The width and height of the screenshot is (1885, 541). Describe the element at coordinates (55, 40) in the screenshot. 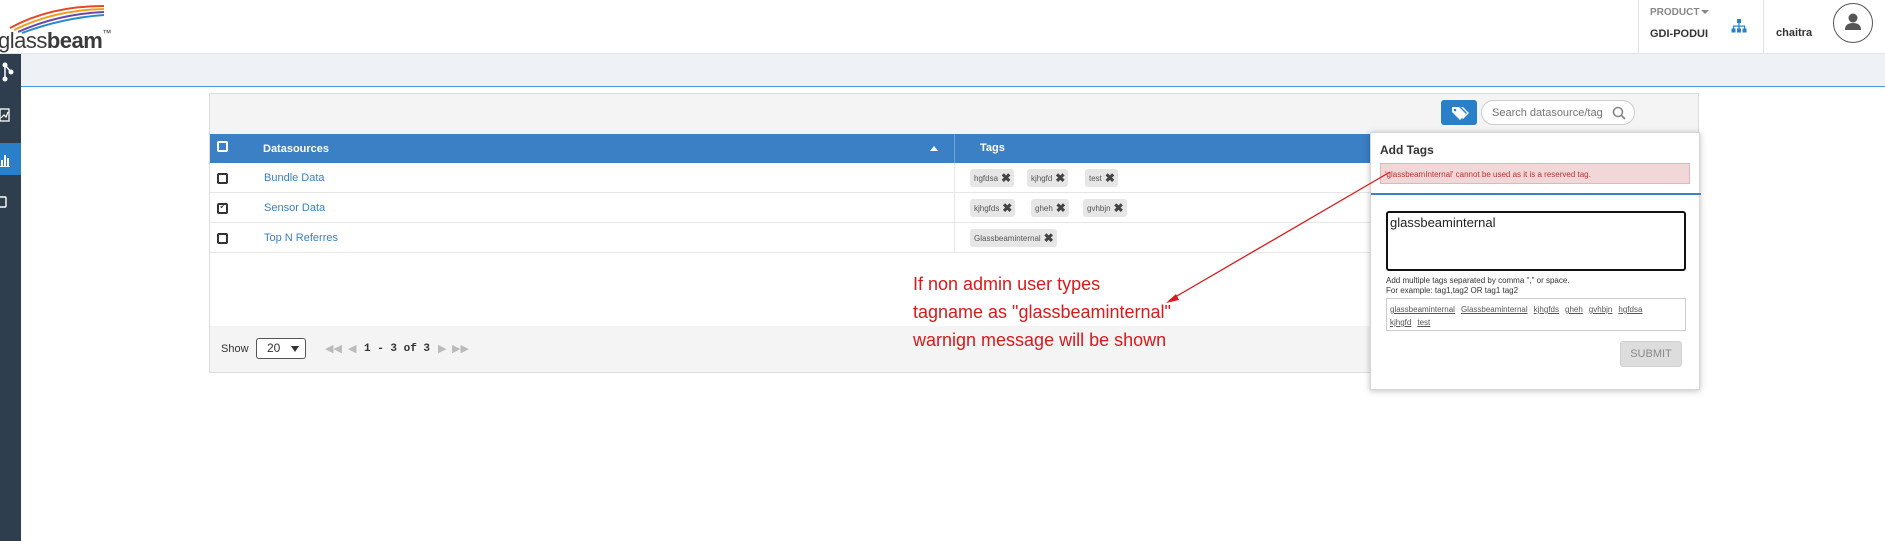

I see `logo-wordmark: glassbeam™` at that location.